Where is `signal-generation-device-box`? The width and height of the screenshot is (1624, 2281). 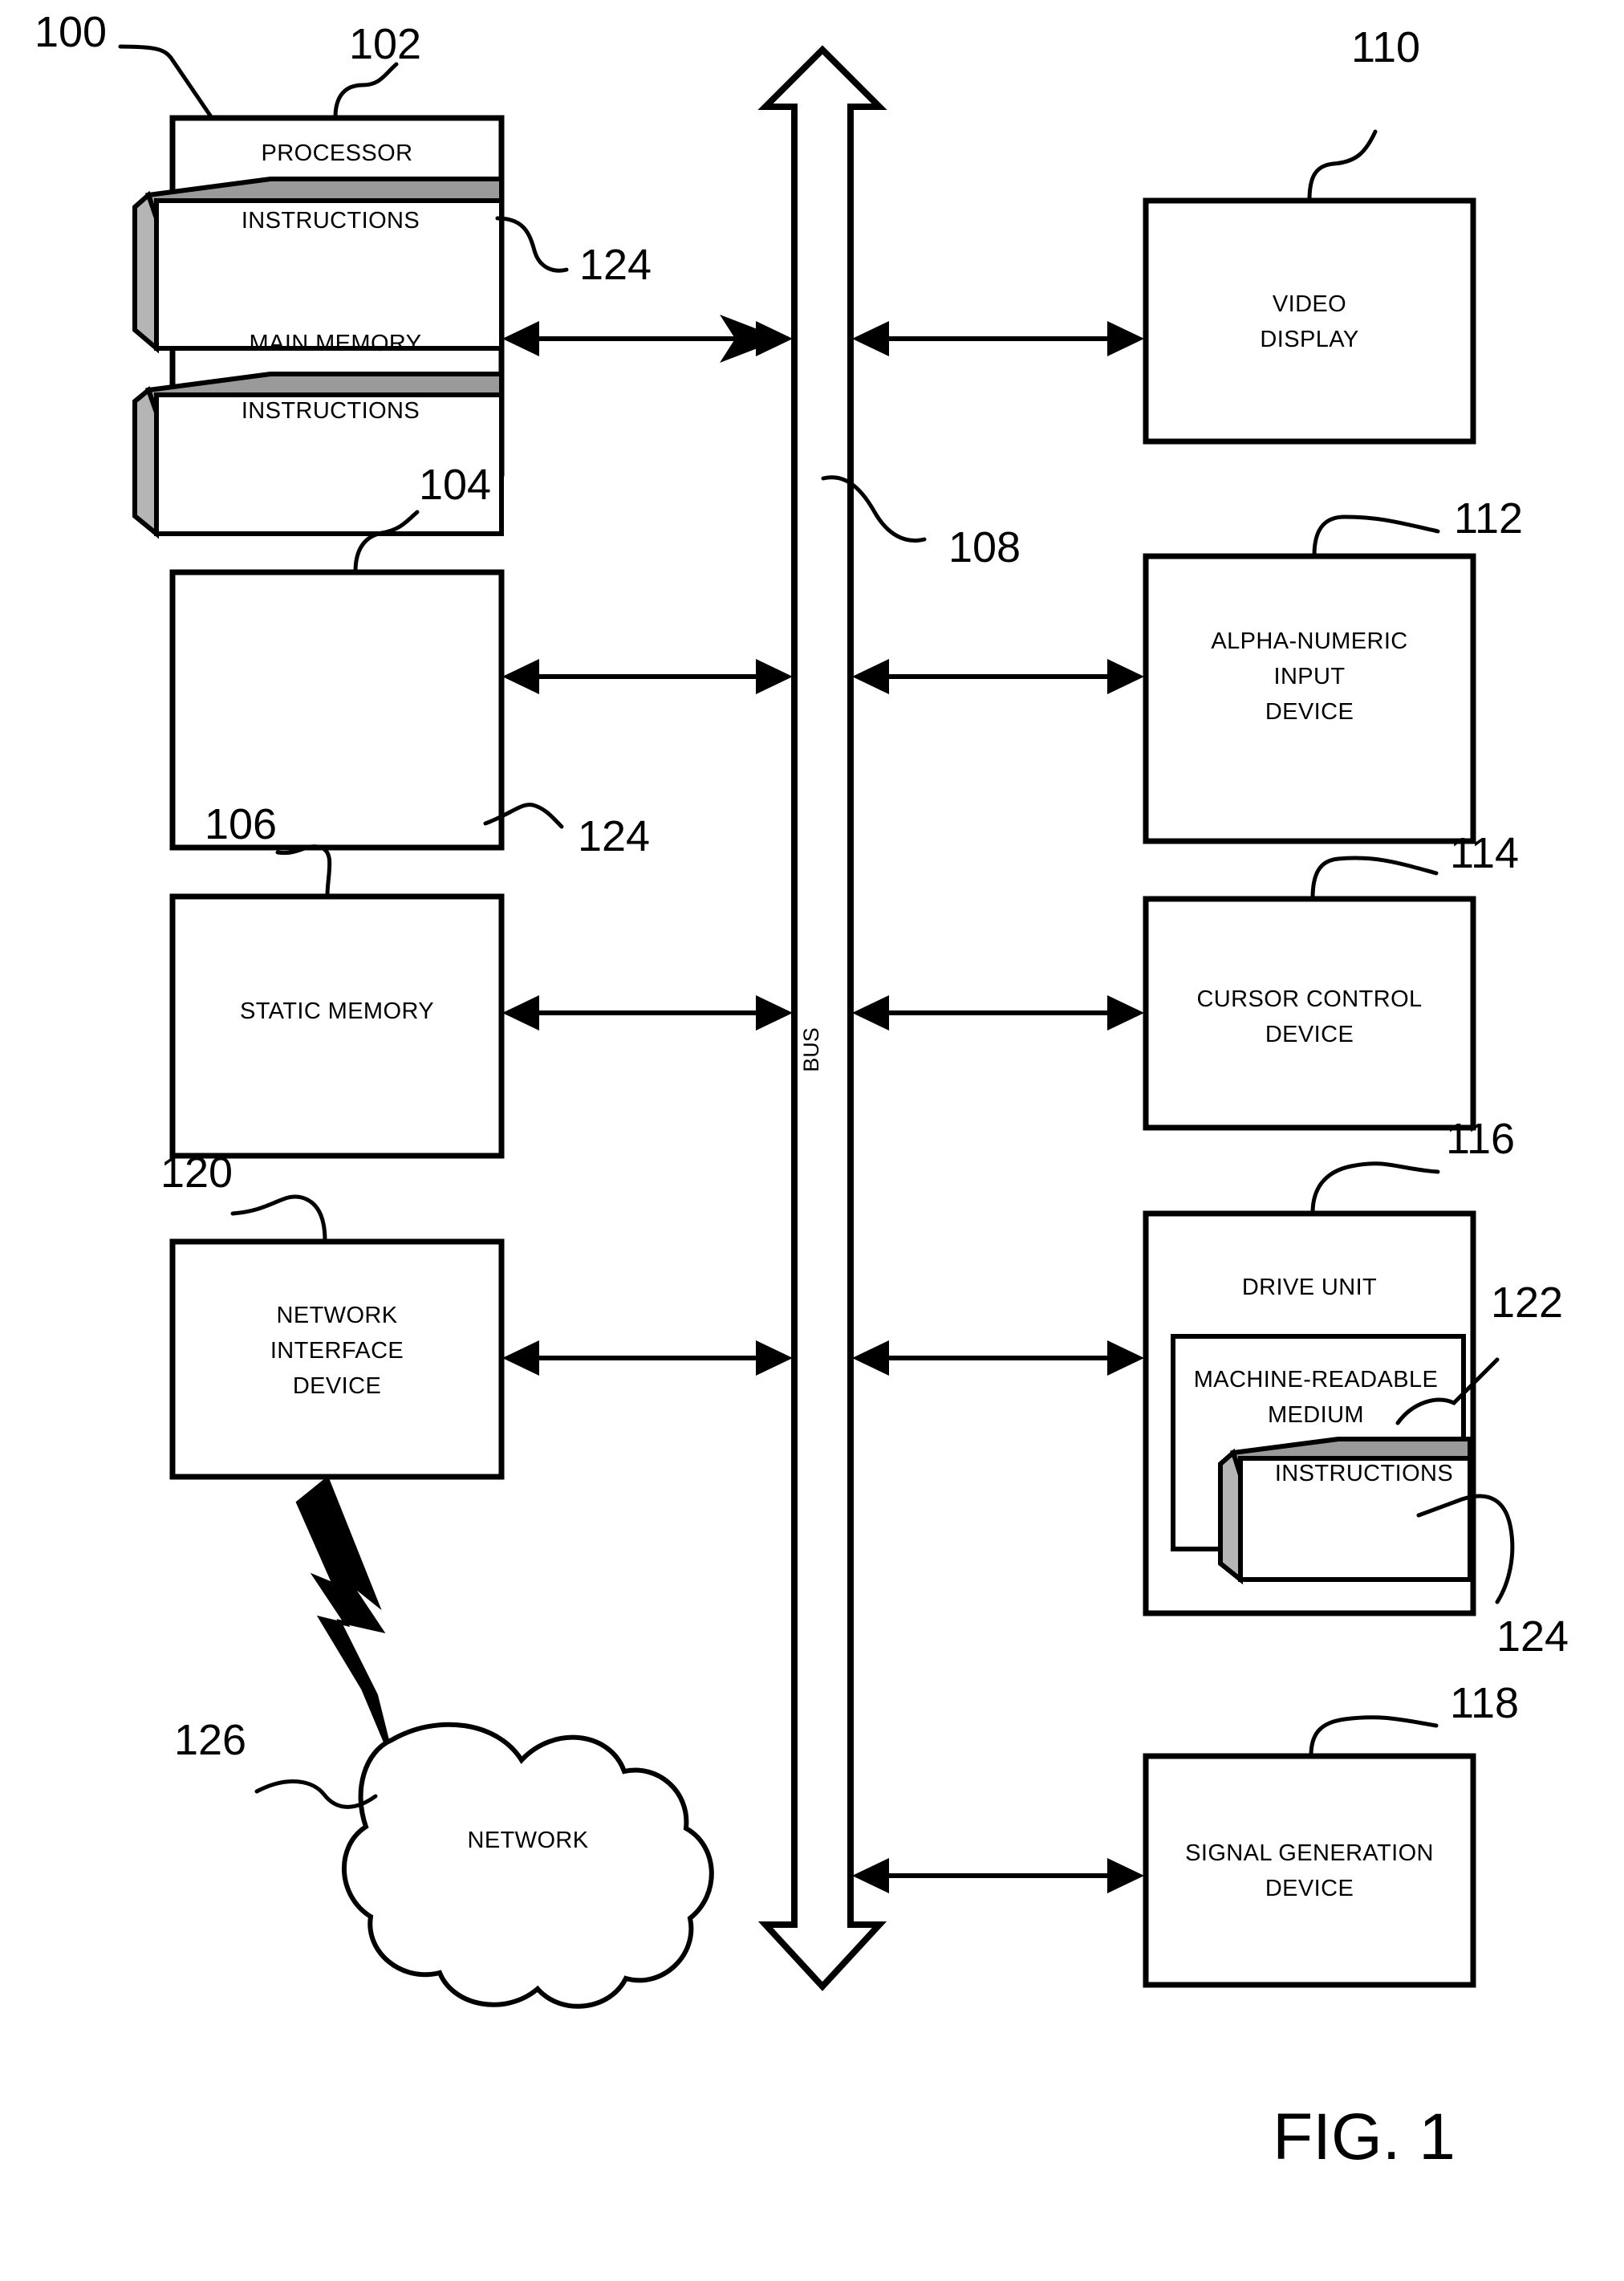 signal-generation-device-box is located at coordinates (1309, 1870).